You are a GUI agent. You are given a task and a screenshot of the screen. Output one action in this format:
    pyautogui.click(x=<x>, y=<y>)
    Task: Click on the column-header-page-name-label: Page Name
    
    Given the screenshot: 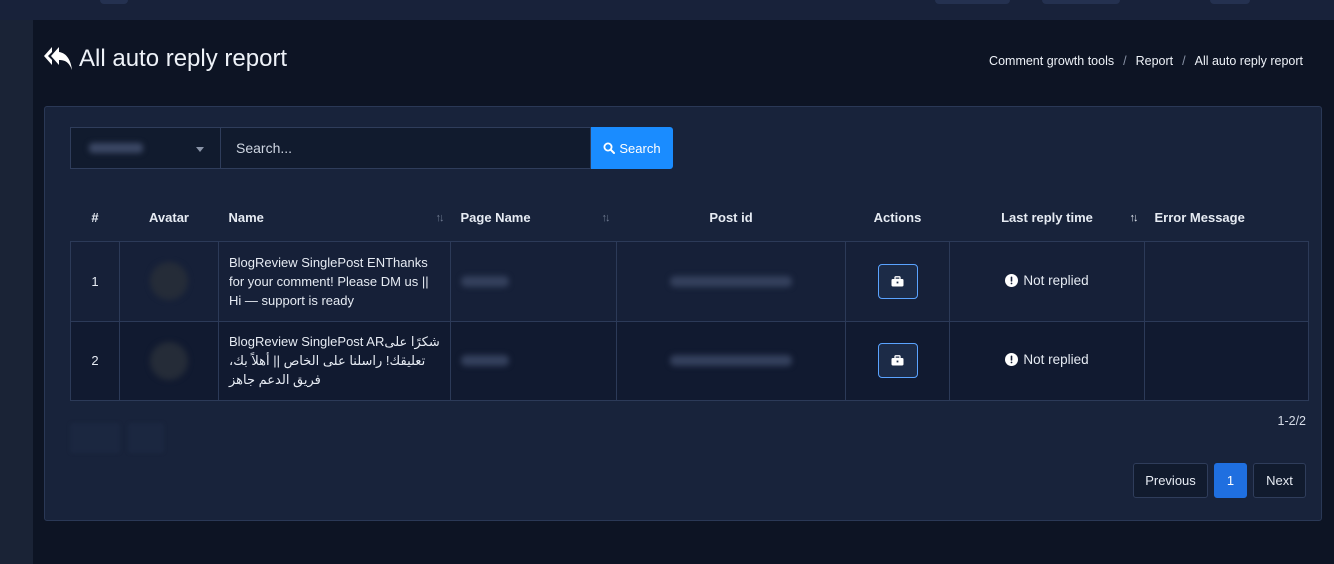 What is the action you would take?
    pyautogui.click(x=495, y=217)
    